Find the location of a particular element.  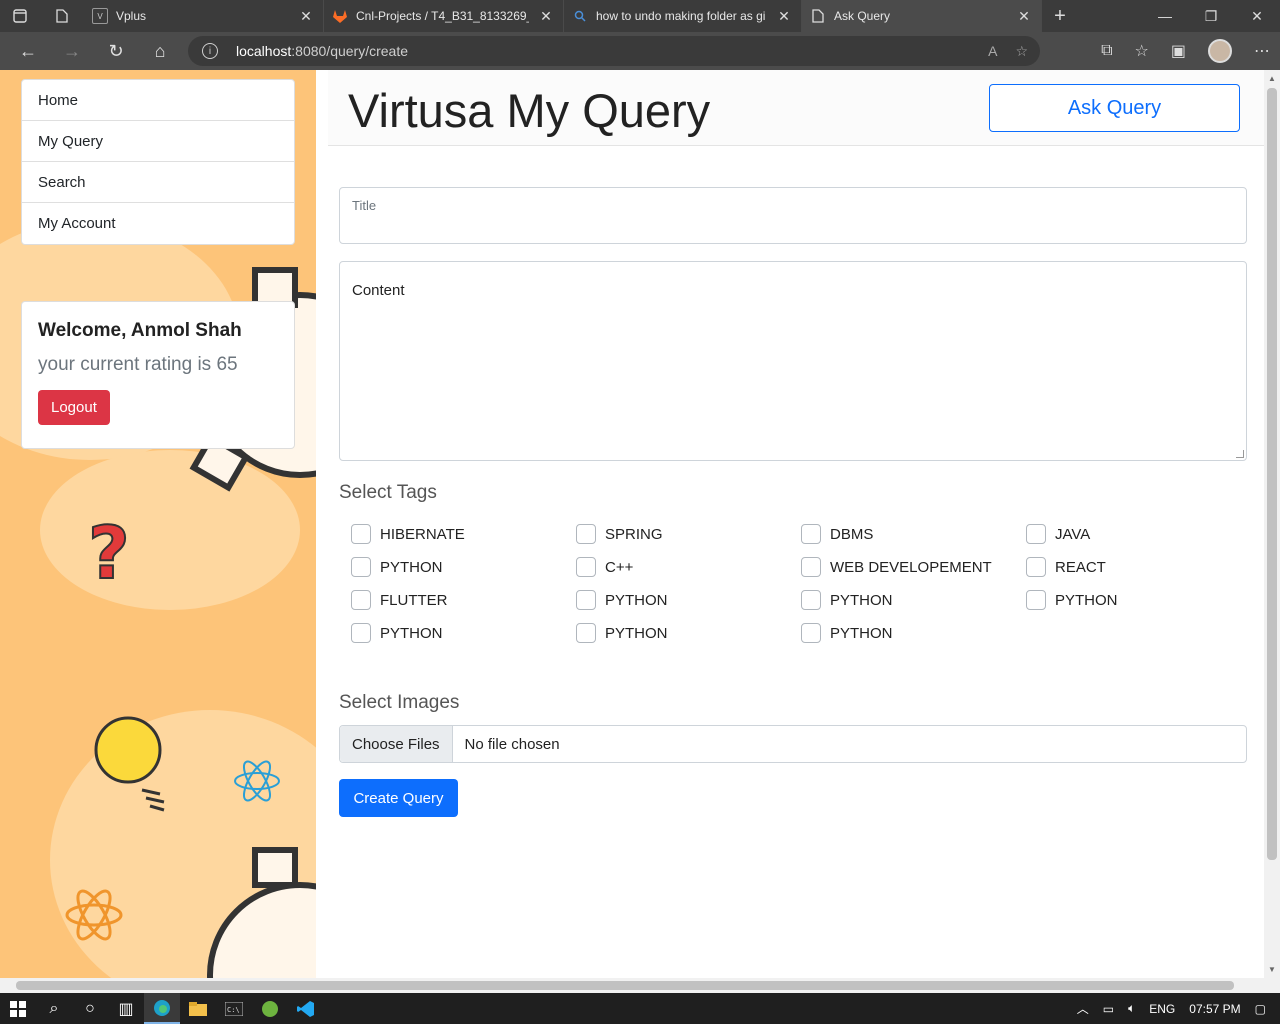

favorites-icon: ☆ is located at coordinates (1142, 51).